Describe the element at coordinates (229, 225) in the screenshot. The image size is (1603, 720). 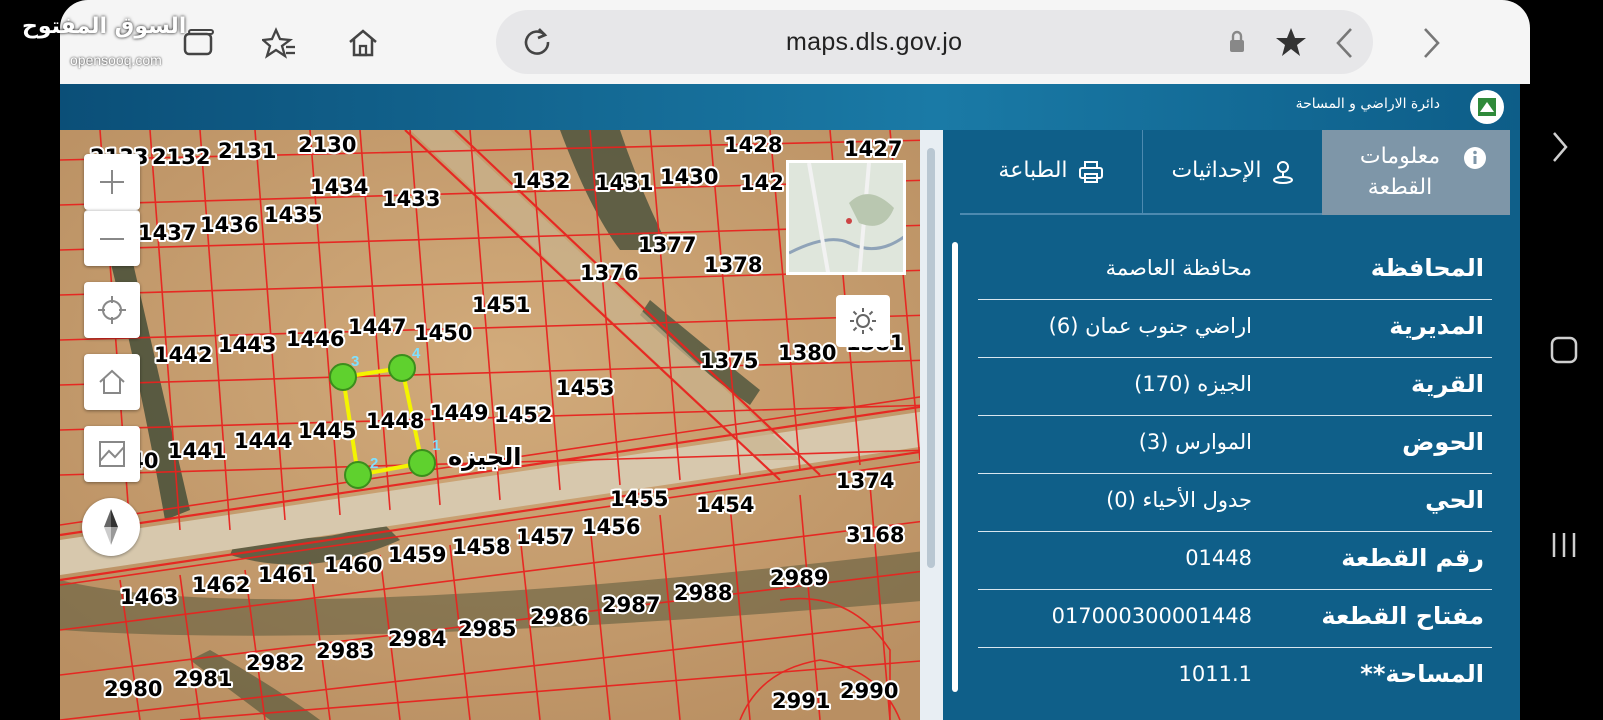
I see `plot-number-label: 1436` at that location.